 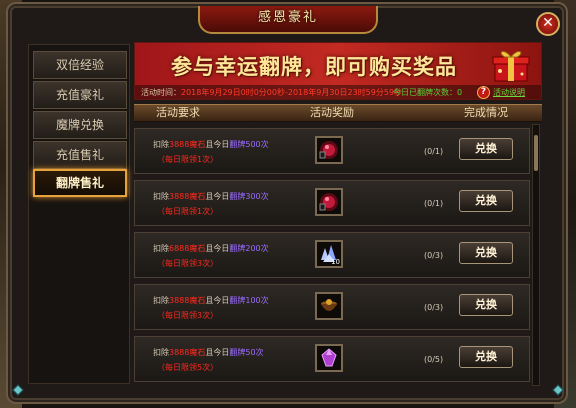 I want to click on flip-count-value: 0, so click(x=460, y=92).